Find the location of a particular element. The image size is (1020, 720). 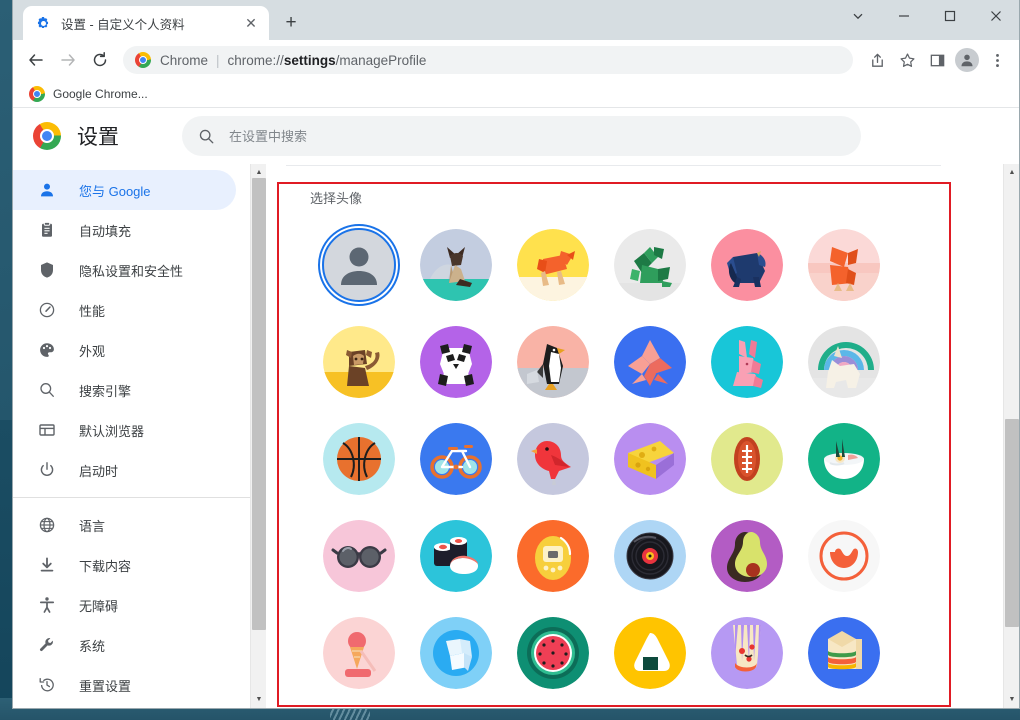

sidebar-item-on-startup: 启动时 is located at coordinates (131, 470).